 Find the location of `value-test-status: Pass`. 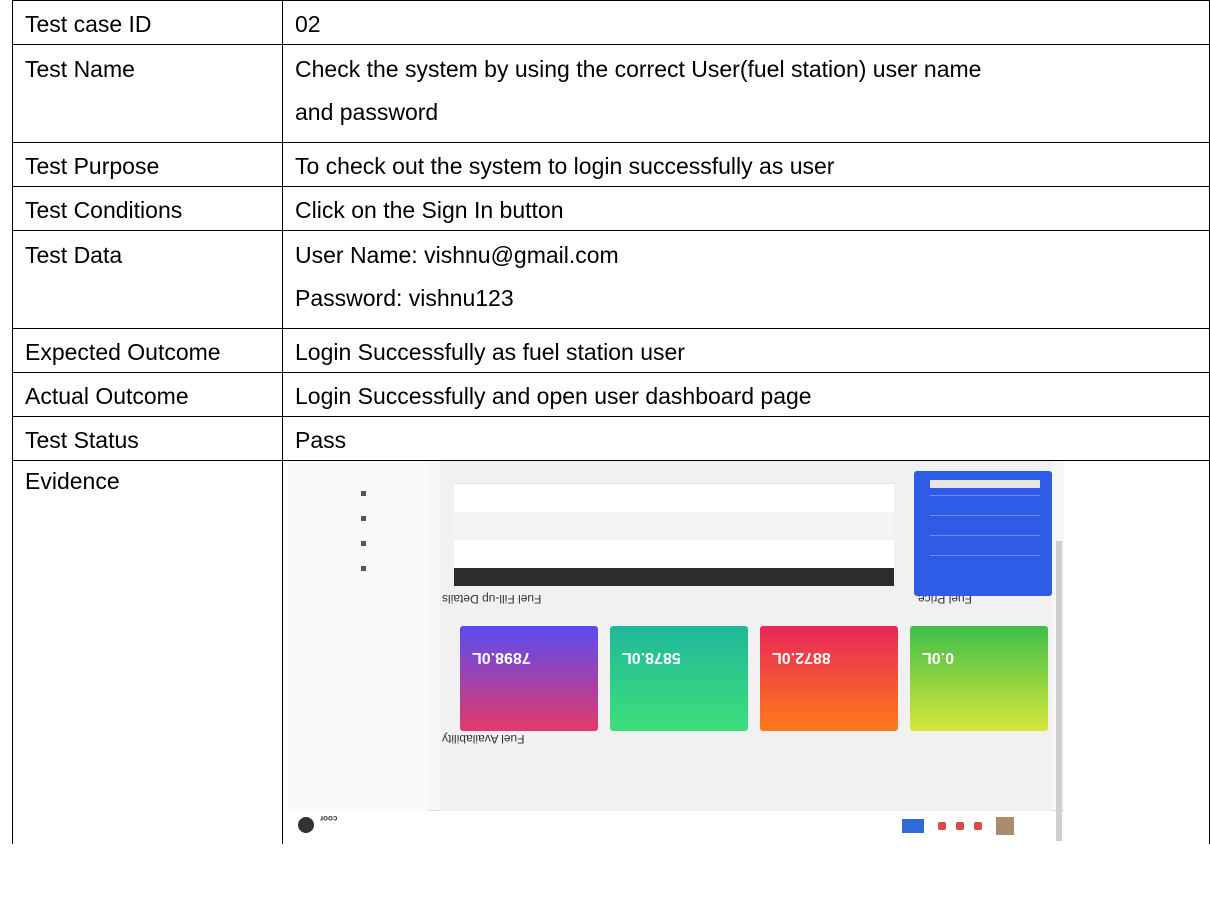

value-test-status: Pass is located at coordinates (746, 438).